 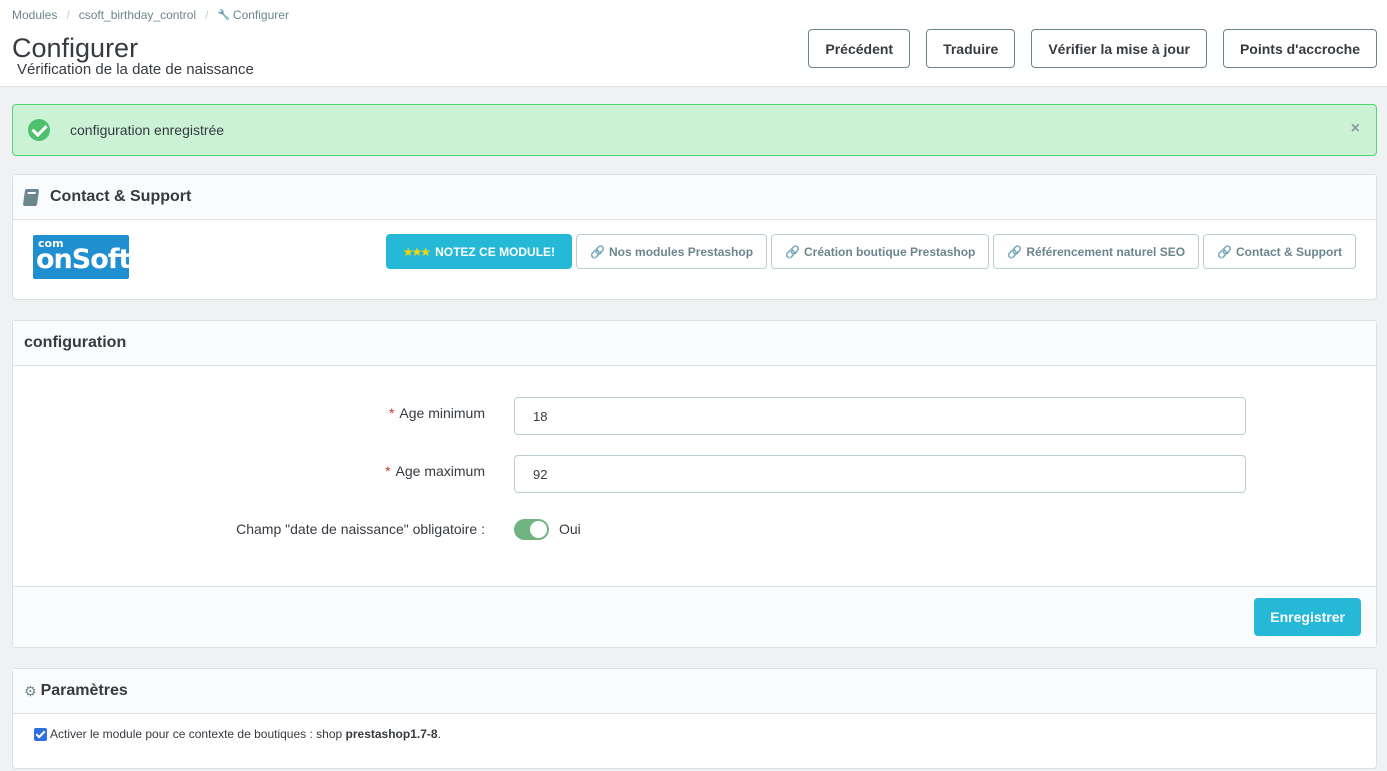 I want to click on age-max-label: * Age maximum, so click(x=435, y=471).